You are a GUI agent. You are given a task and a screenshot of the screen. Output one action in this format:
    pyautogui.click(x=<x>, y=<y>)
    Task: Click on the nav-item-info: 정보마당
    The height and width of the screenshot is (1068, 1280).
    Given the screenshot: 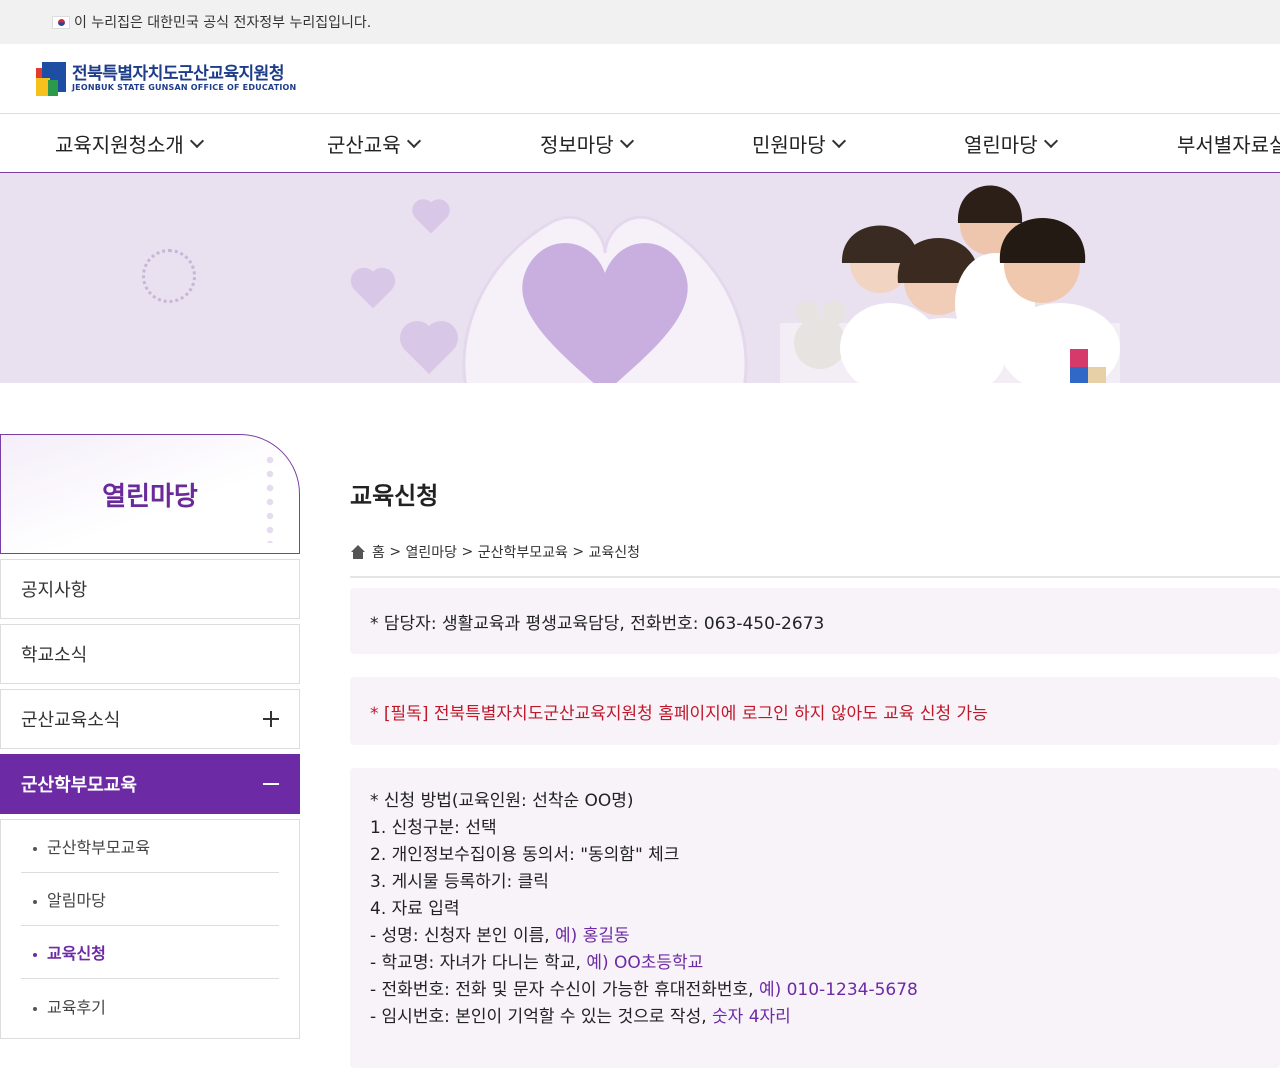 What is the action you would take?
    pyautogui.click(x=587, y=143)
    